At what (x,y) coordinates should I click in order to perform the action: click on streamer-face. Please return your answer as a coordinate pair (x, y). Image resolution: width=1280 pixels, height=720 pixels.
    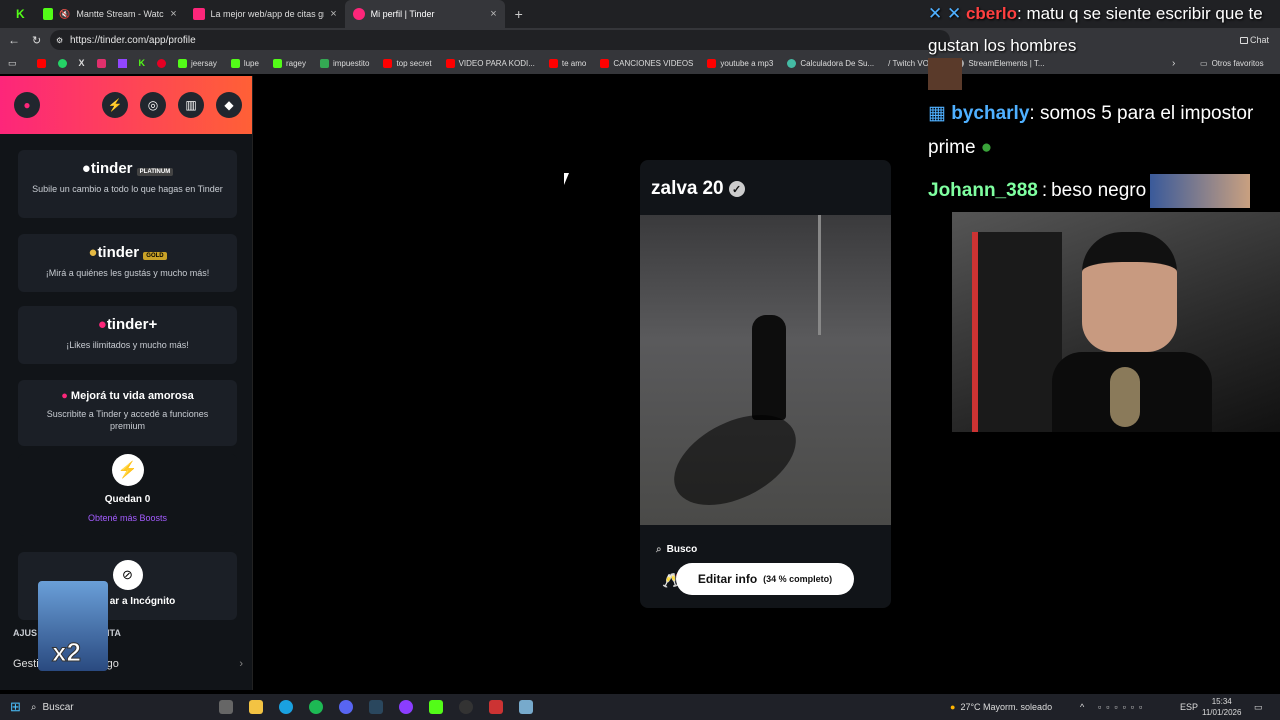
    Looking at the image, I should click on (1129, 292).